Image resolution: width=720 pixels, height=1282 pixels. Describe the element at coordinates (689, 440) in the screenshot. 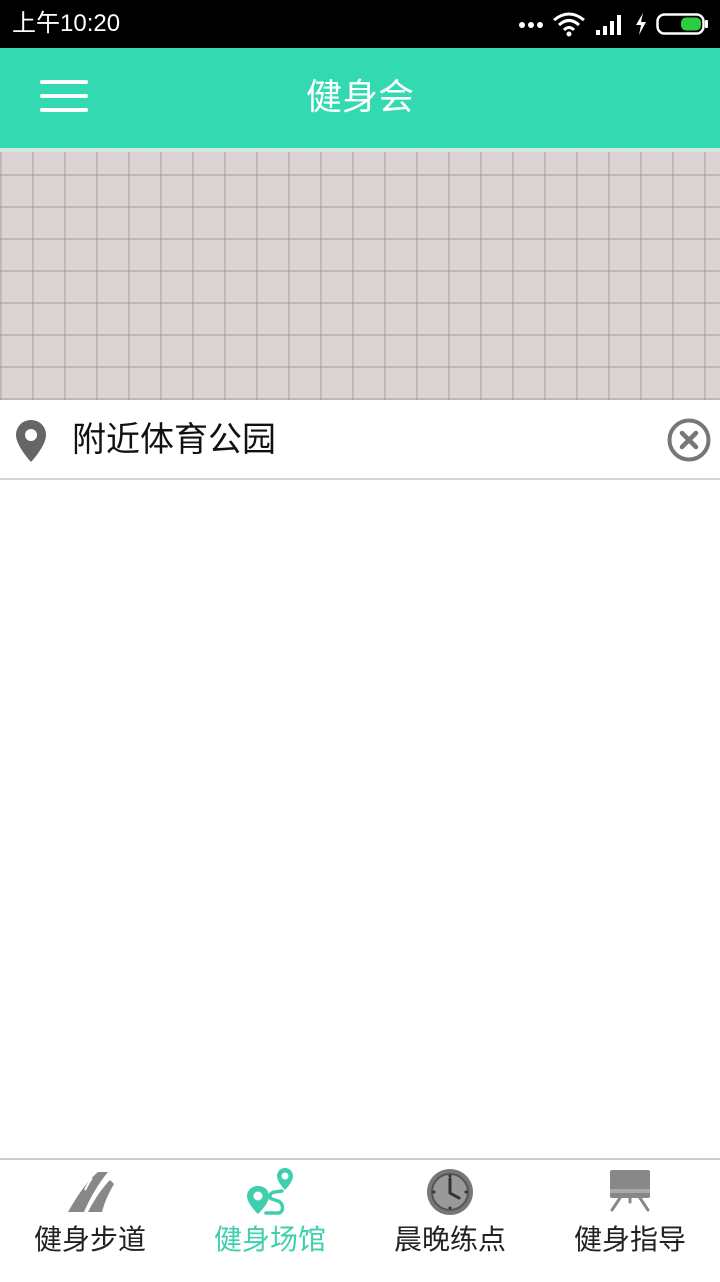

I see `clear-icon` at that location.